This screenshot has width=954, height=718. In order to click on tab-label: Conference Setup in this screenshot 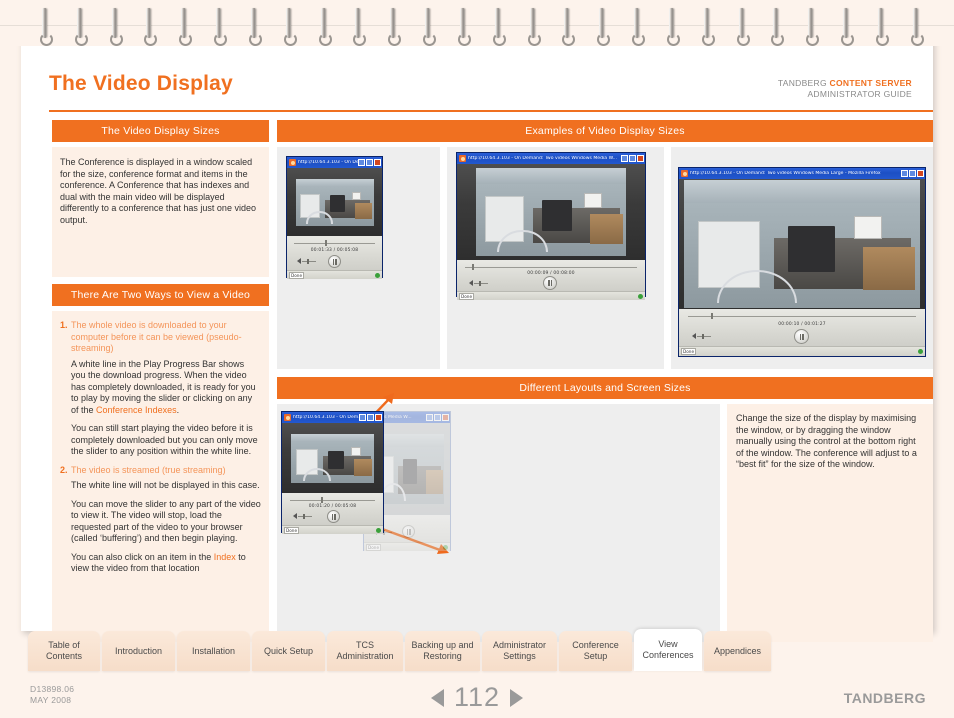, I will do `click(595, 650)`.